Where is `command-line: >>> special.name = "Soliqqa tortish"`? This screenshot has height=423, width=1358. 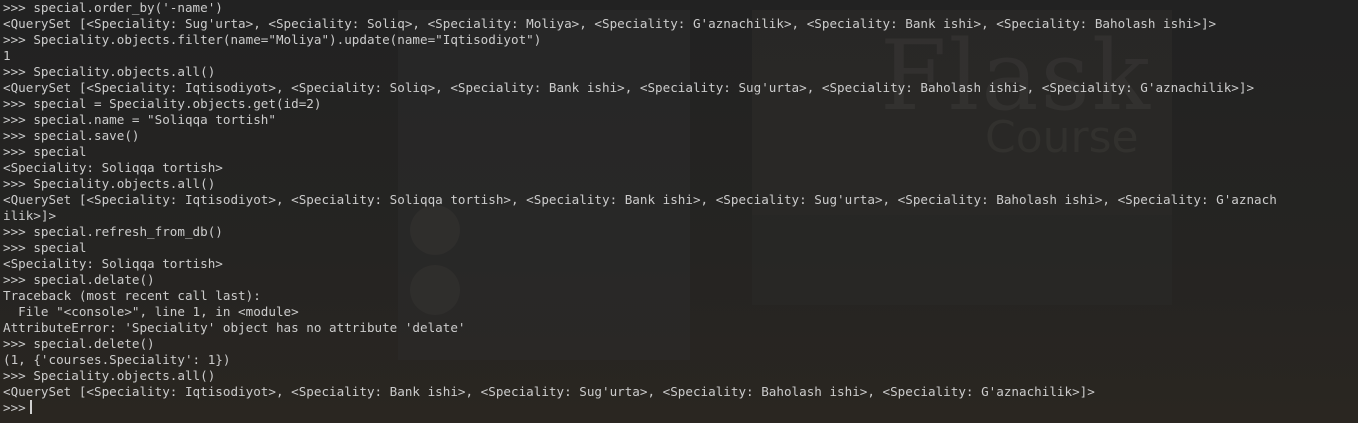
command-line: >>> special.name = "Soliqqa tortish" is located at coordinates (139, 119).